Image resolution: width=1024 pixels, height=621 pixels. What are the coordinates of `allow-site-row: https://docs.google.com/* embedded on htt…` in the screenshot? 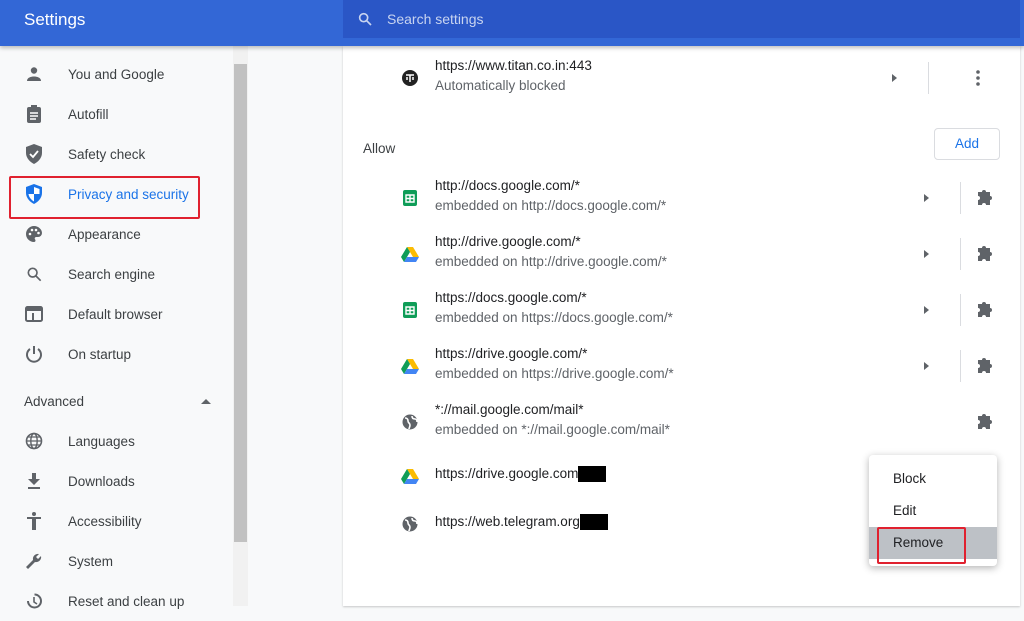 It's located at (681, 310).